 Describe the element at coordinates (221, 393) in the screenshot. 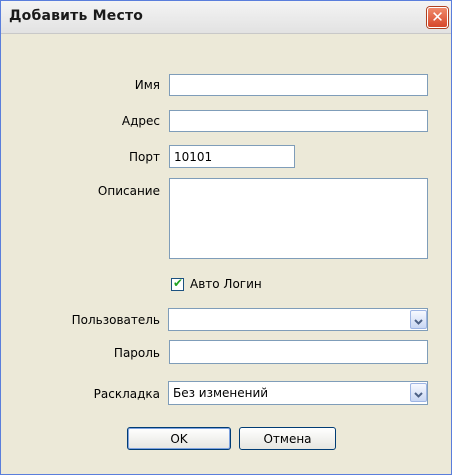

I see `layout-value: Без изменений` at that location.